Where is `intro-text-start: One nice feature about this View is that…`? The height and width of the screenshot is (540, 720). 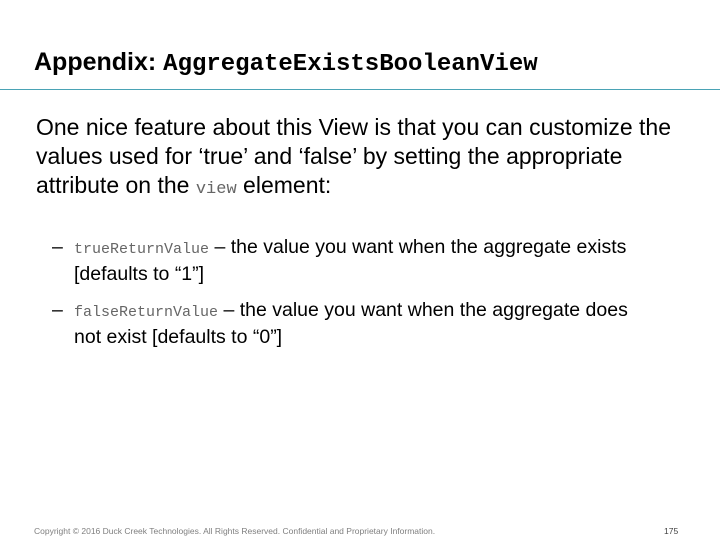
intro-text-start: One nice feature about this View is that… is located at coordinates (353, 156).